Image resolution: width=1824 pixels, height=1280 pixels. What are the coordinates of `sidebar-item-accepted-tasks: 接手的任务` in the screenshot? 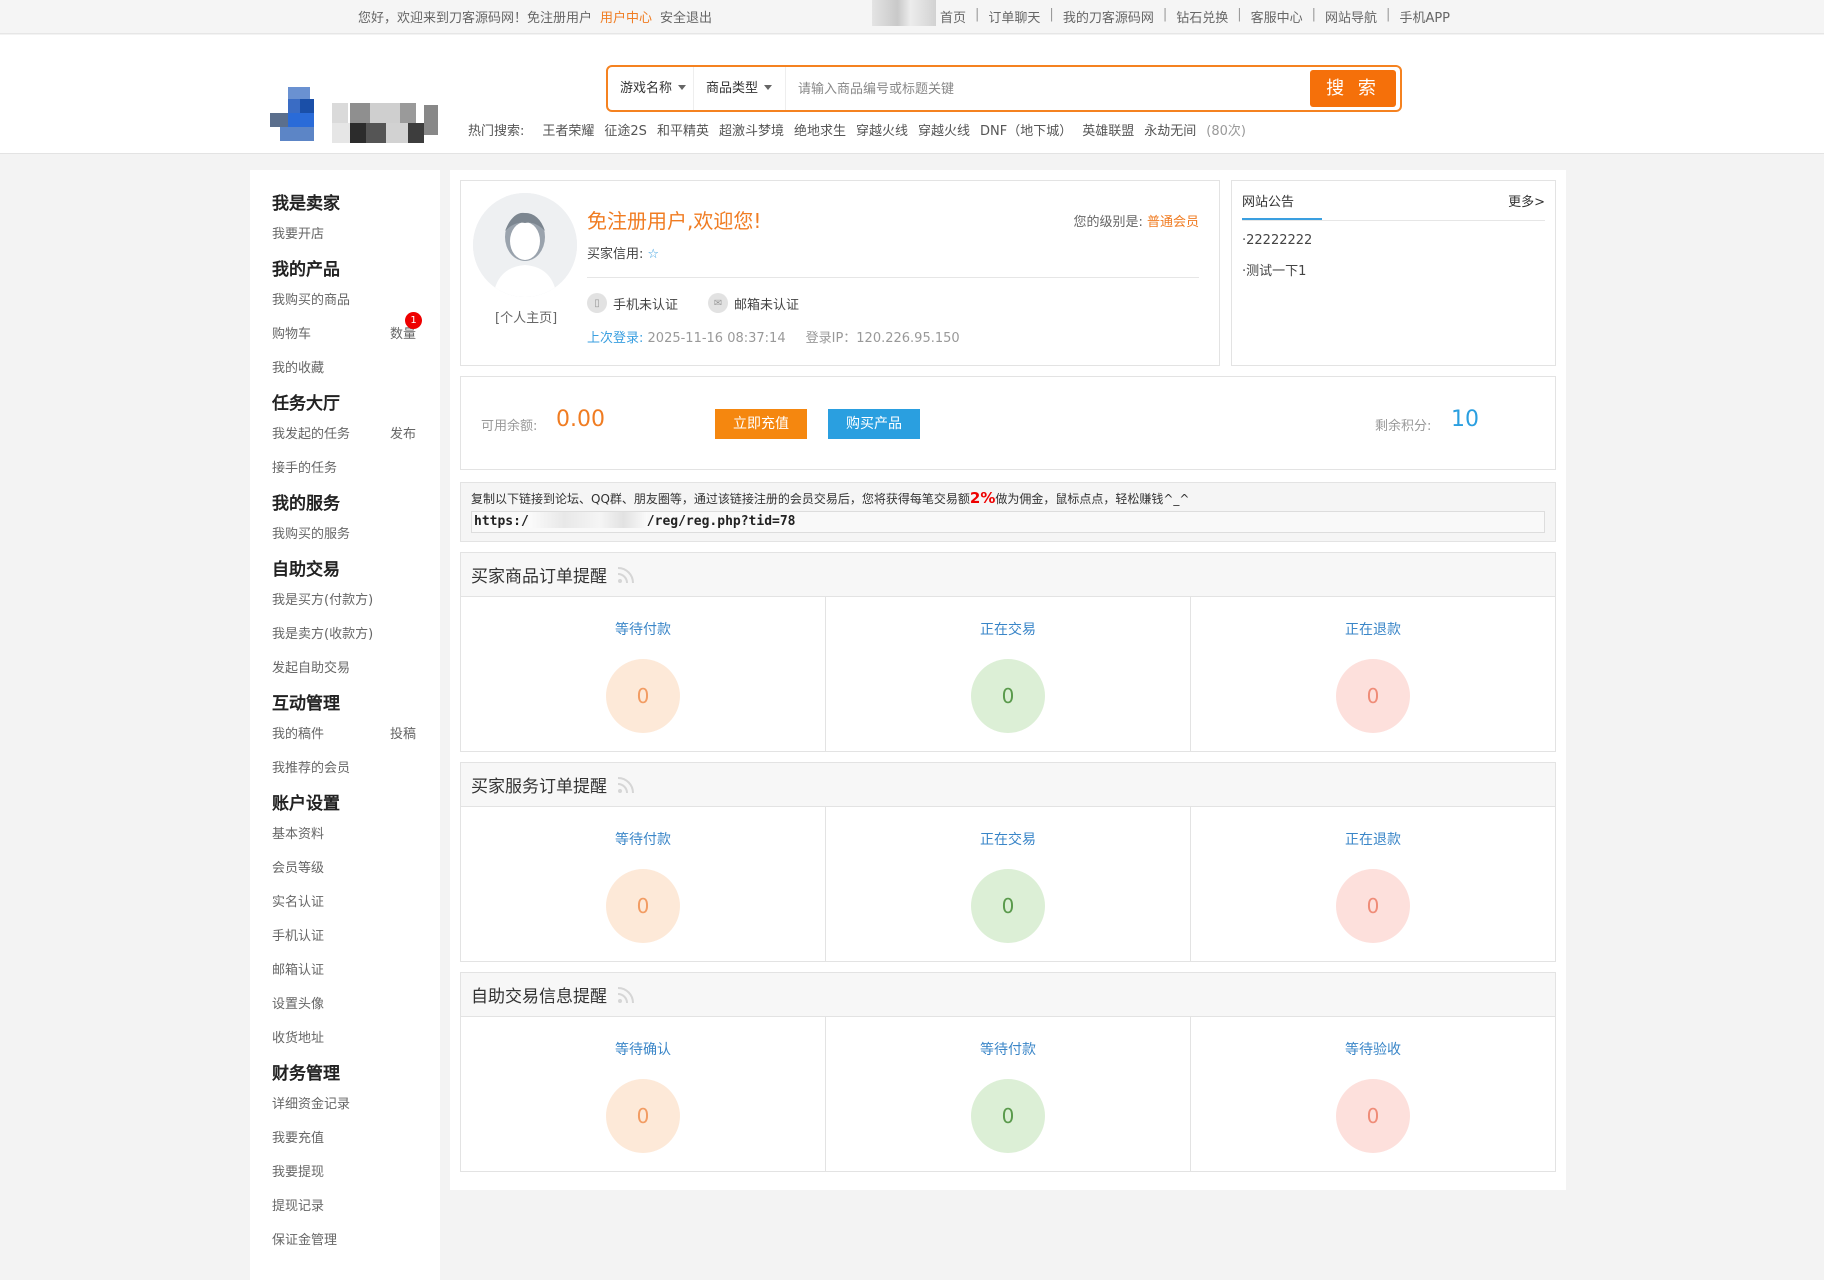 It's located at (347, 469).